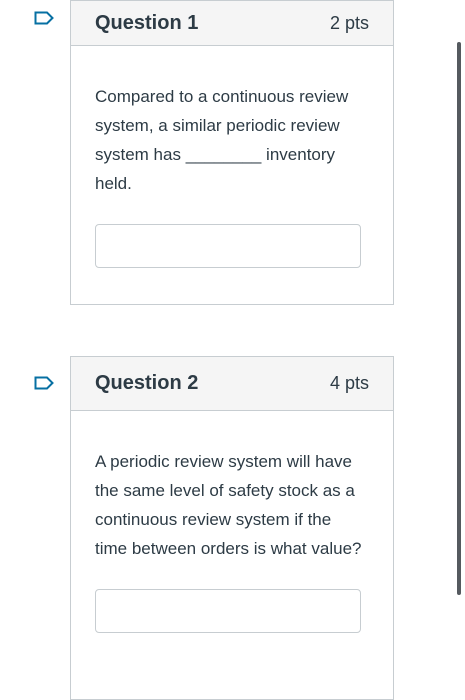 This screenshot has height=700, width=465. I want to click on question-header: Question 1 2 pts, so click(232, 23).